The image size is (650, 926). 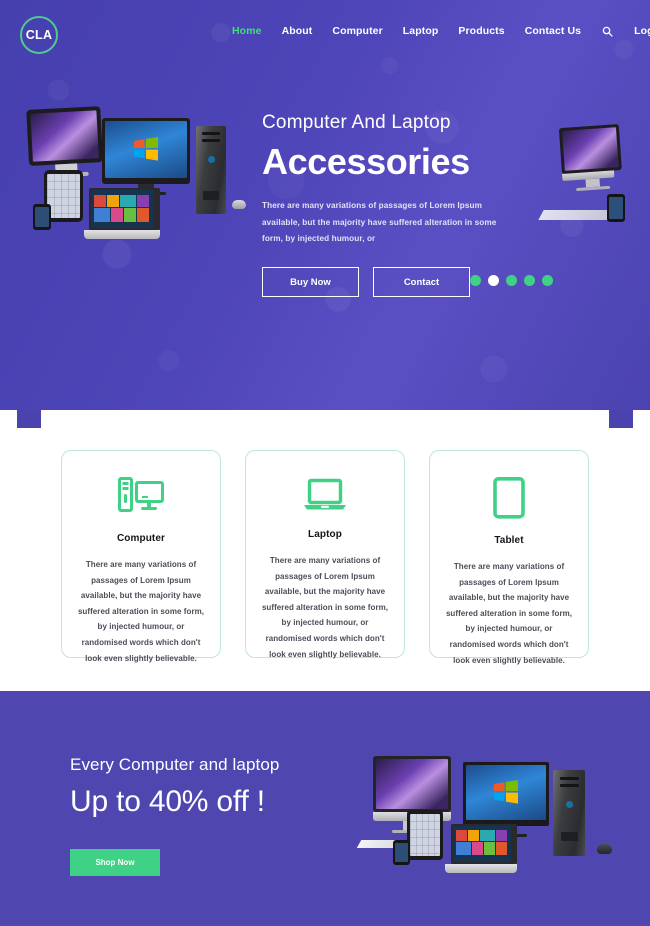 What do you see at coordinates (594, 187) in the screenshot?
I see `hero-imac-image` at bounding box center [594, 187].